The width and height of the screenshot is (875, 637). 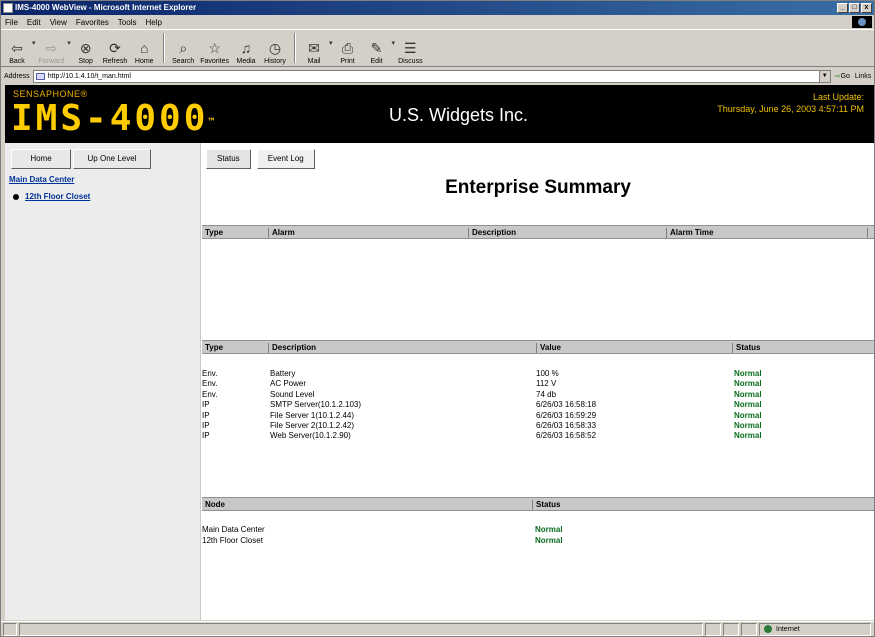 What do you see at coordinates (546, 505) in the screenshot?
I see `col-status: Status` at bounding box center [546, 505].